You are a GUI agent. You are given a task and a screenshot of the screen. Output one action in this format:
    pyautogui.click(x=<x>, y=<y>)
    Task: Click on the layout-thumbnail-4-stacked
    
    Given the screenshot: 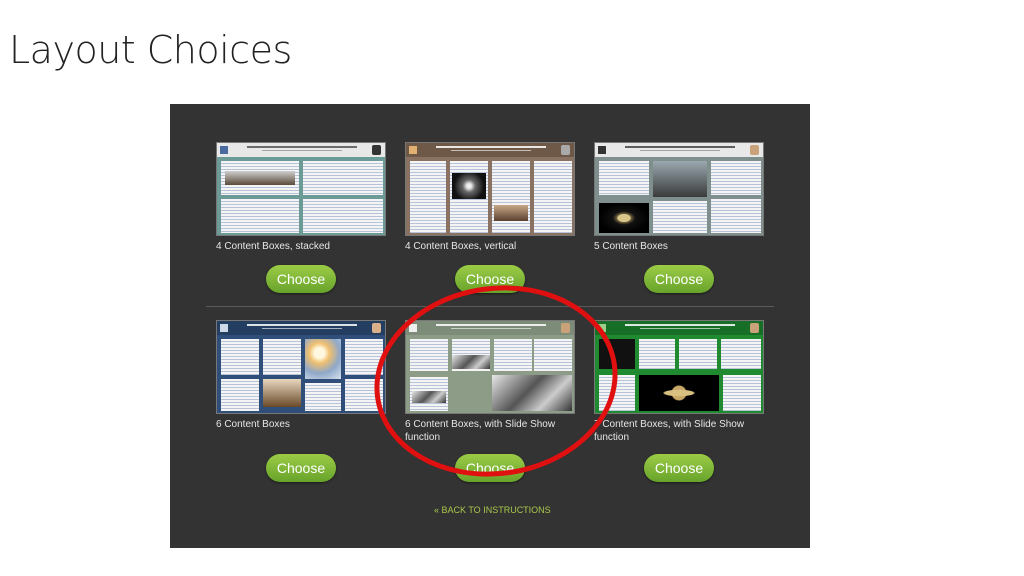 What is the action you would take?
    pyautogui.click(x=301, y=189)
    